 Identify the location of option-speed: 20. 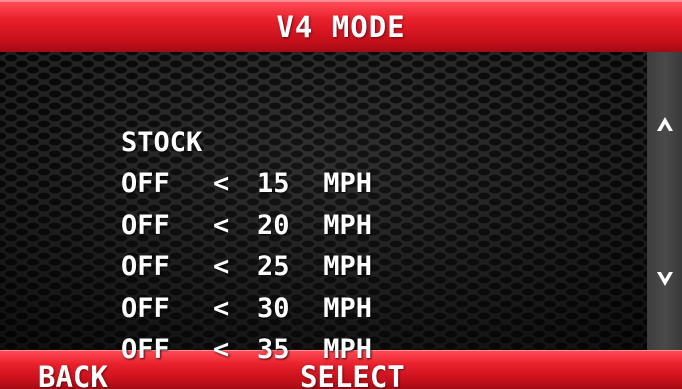
(273, 225).